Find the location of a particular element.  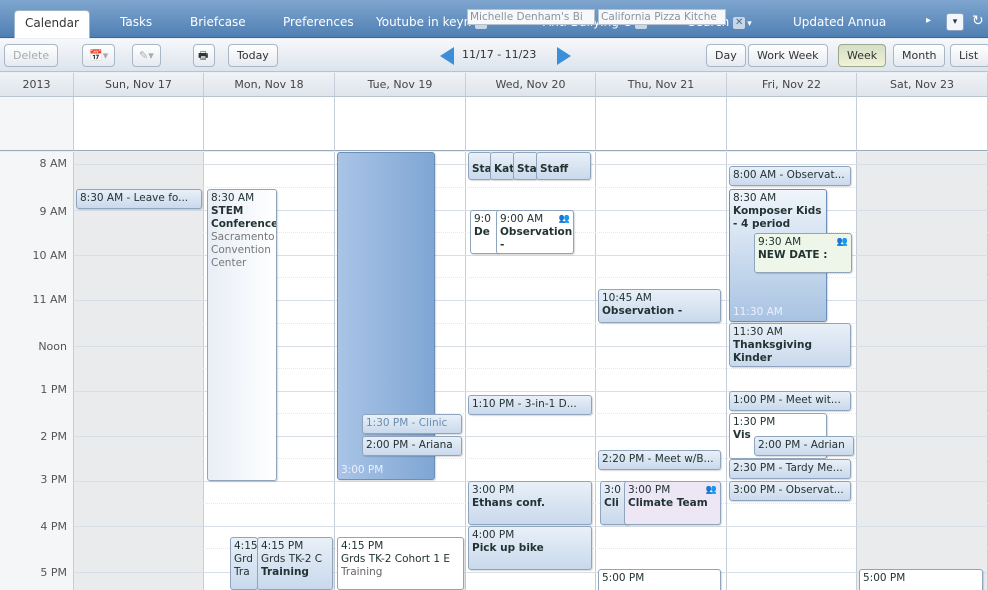

appointment: 9:30 AM 👥 NEW DATE : is located at coordinates (803, 253).